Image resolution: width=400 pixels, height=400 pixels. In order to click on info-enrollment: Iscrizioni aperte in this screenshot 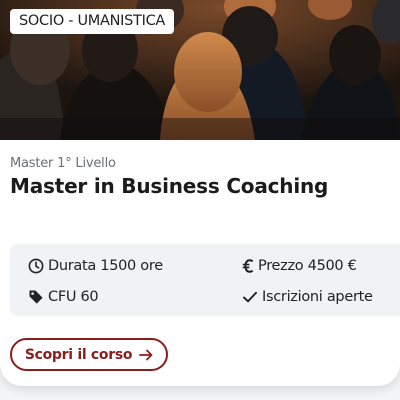, I will do `click(307, 297)`.